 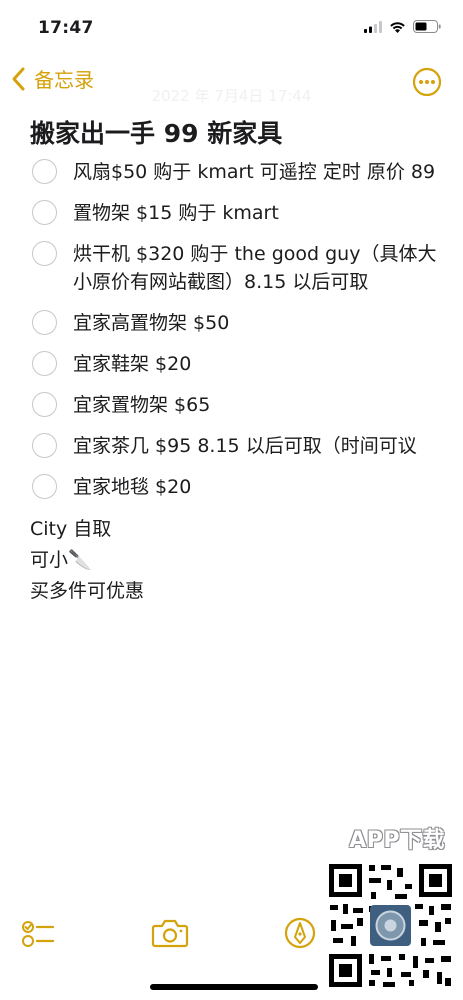 I want to click on checklist-item-text: 宜家鞋架 $20, so click(x=132, y=364).